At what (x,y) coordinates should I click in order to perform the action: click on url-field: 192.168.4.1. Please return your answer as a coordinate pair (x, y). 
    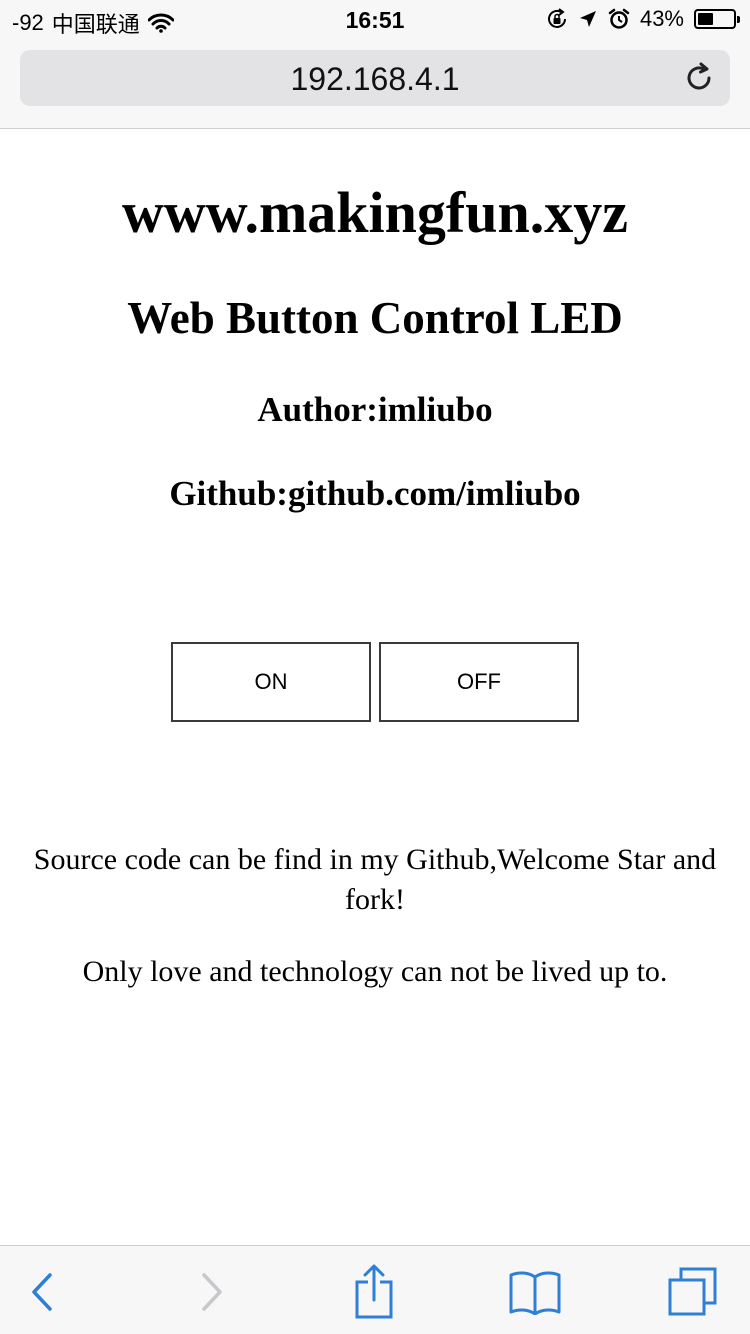
    Looking at the image, I should click on (375, 78).